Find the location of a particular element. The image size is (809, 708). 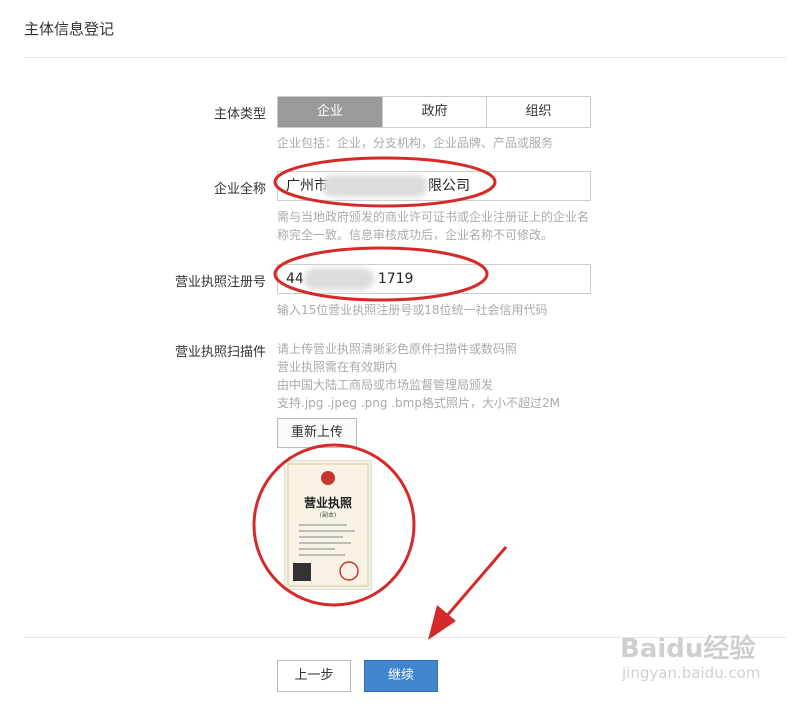

baidu-watermark: Baidu经验 is located at coordinates (688, 649).